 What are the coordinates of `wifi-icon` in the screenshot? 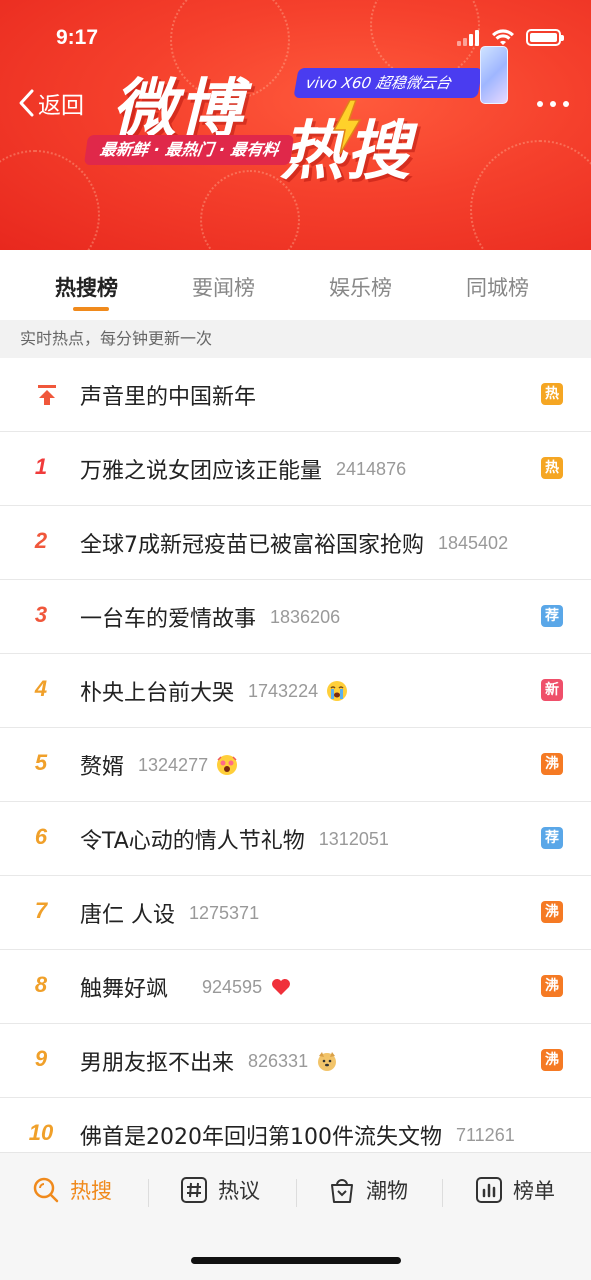 It's located at (503, 37).